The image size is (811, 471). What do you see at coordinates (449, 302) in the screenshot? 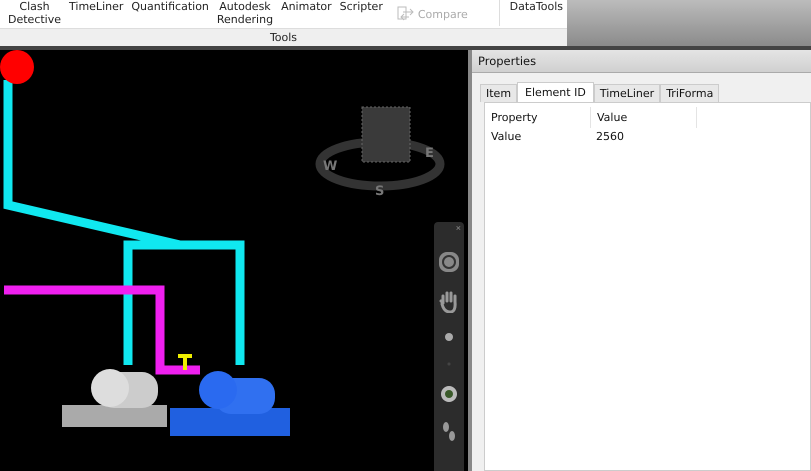
I see `hand-icon` at bounding box center [449, 302].